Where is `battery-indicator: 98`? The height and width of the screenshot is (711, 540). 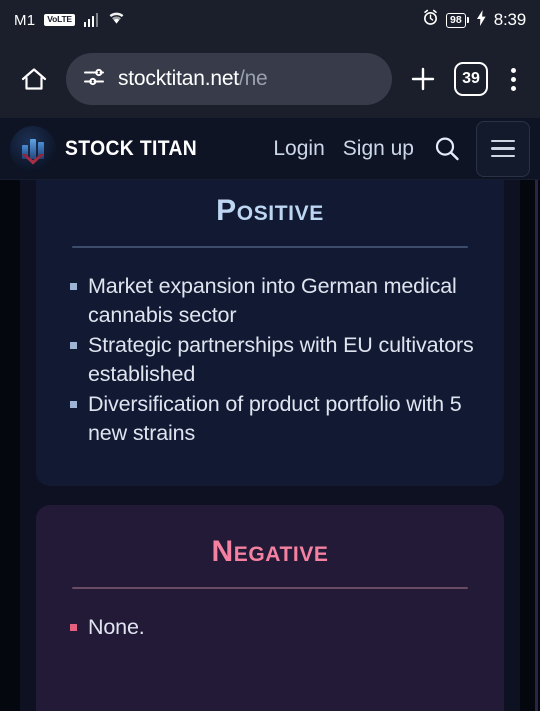
battery-indicator: 98 is located at coordinates (457, 20).